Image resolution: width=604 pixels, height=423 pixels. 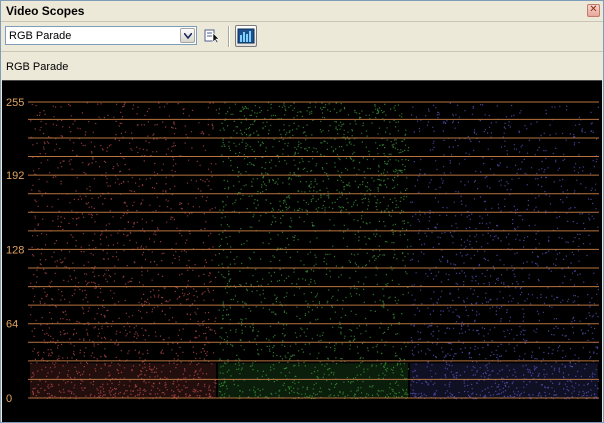 I want to click on dropdown-button, so click(x=187, y=35).